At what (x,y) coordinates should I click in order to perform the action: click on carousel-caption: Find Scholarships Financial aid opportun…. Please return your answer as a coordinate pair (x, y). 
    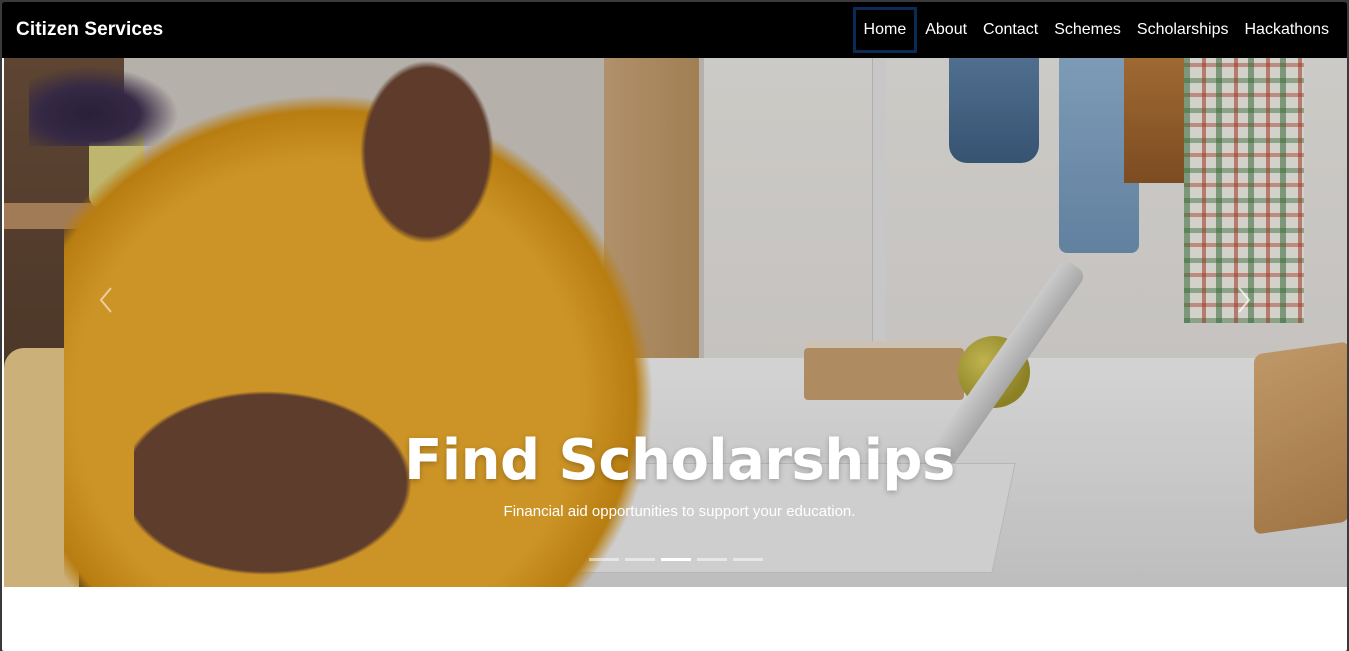
    Looking at the image, I should click on (675, 474).